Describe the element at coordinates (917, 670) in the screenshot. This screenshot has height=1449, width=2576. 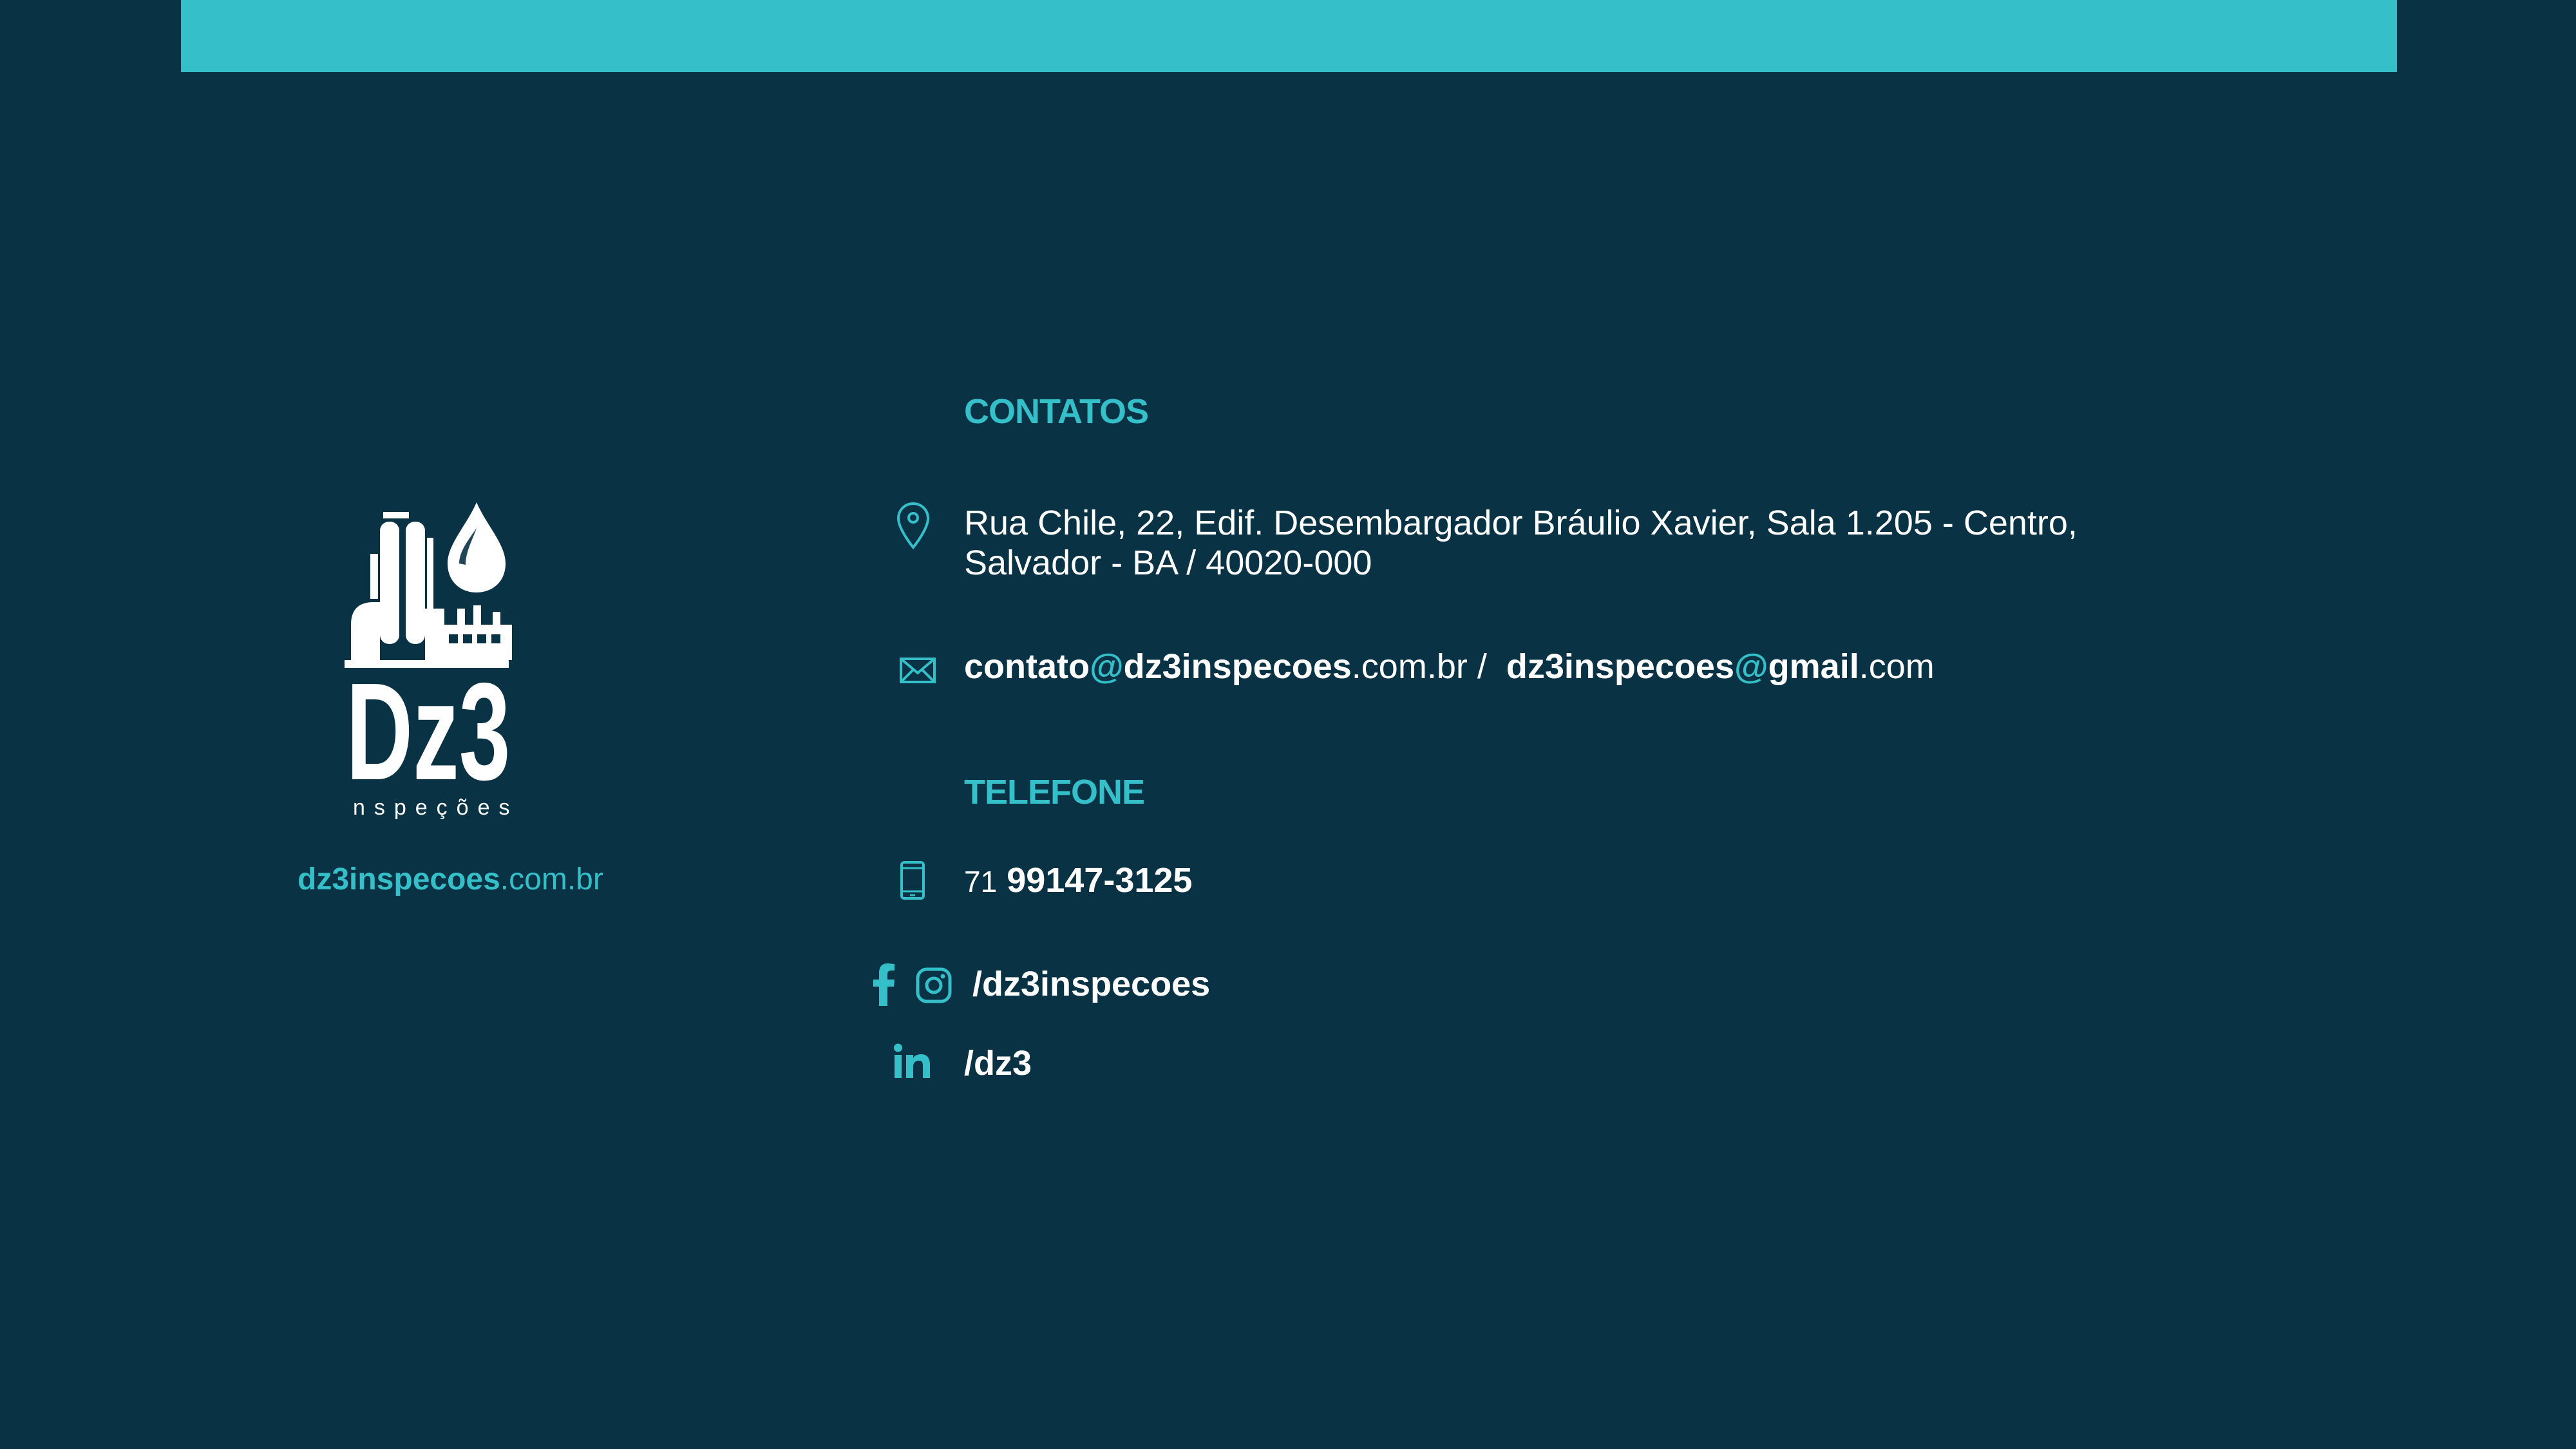
I see `envelope-icon` at that location.